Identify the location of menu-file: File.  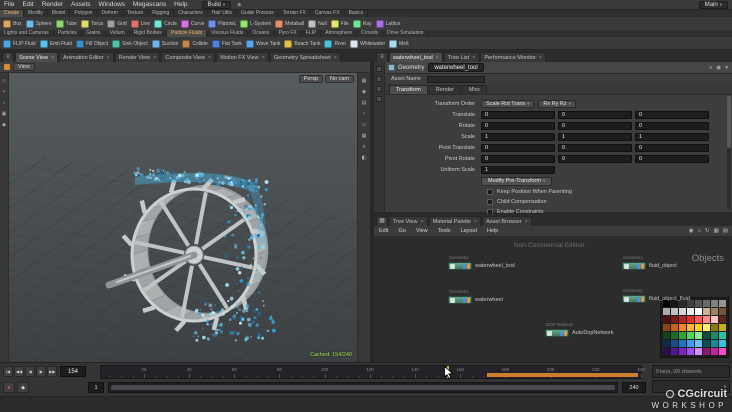
(9, 4).